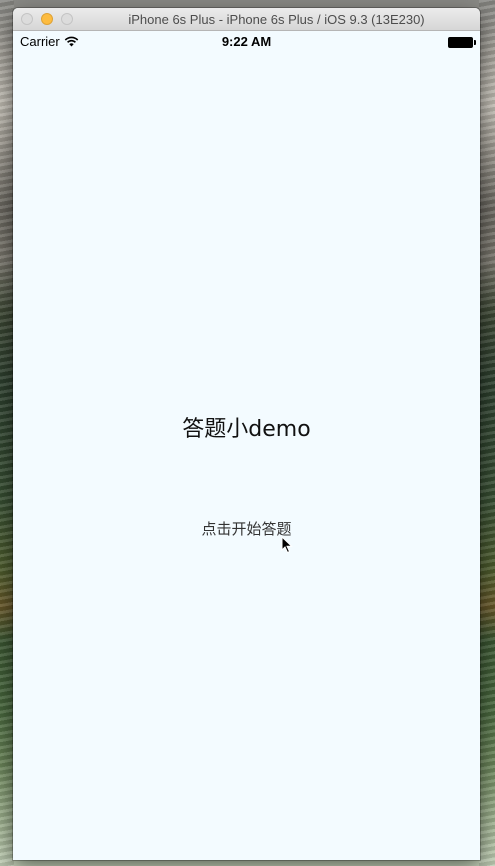 The width and height of the screenshot is (495, 866). What do you see at coordinates (246, 528) in the screenshot?
I see `start-quiz-button: 点击开始答题` at bounding box center [246, 528].